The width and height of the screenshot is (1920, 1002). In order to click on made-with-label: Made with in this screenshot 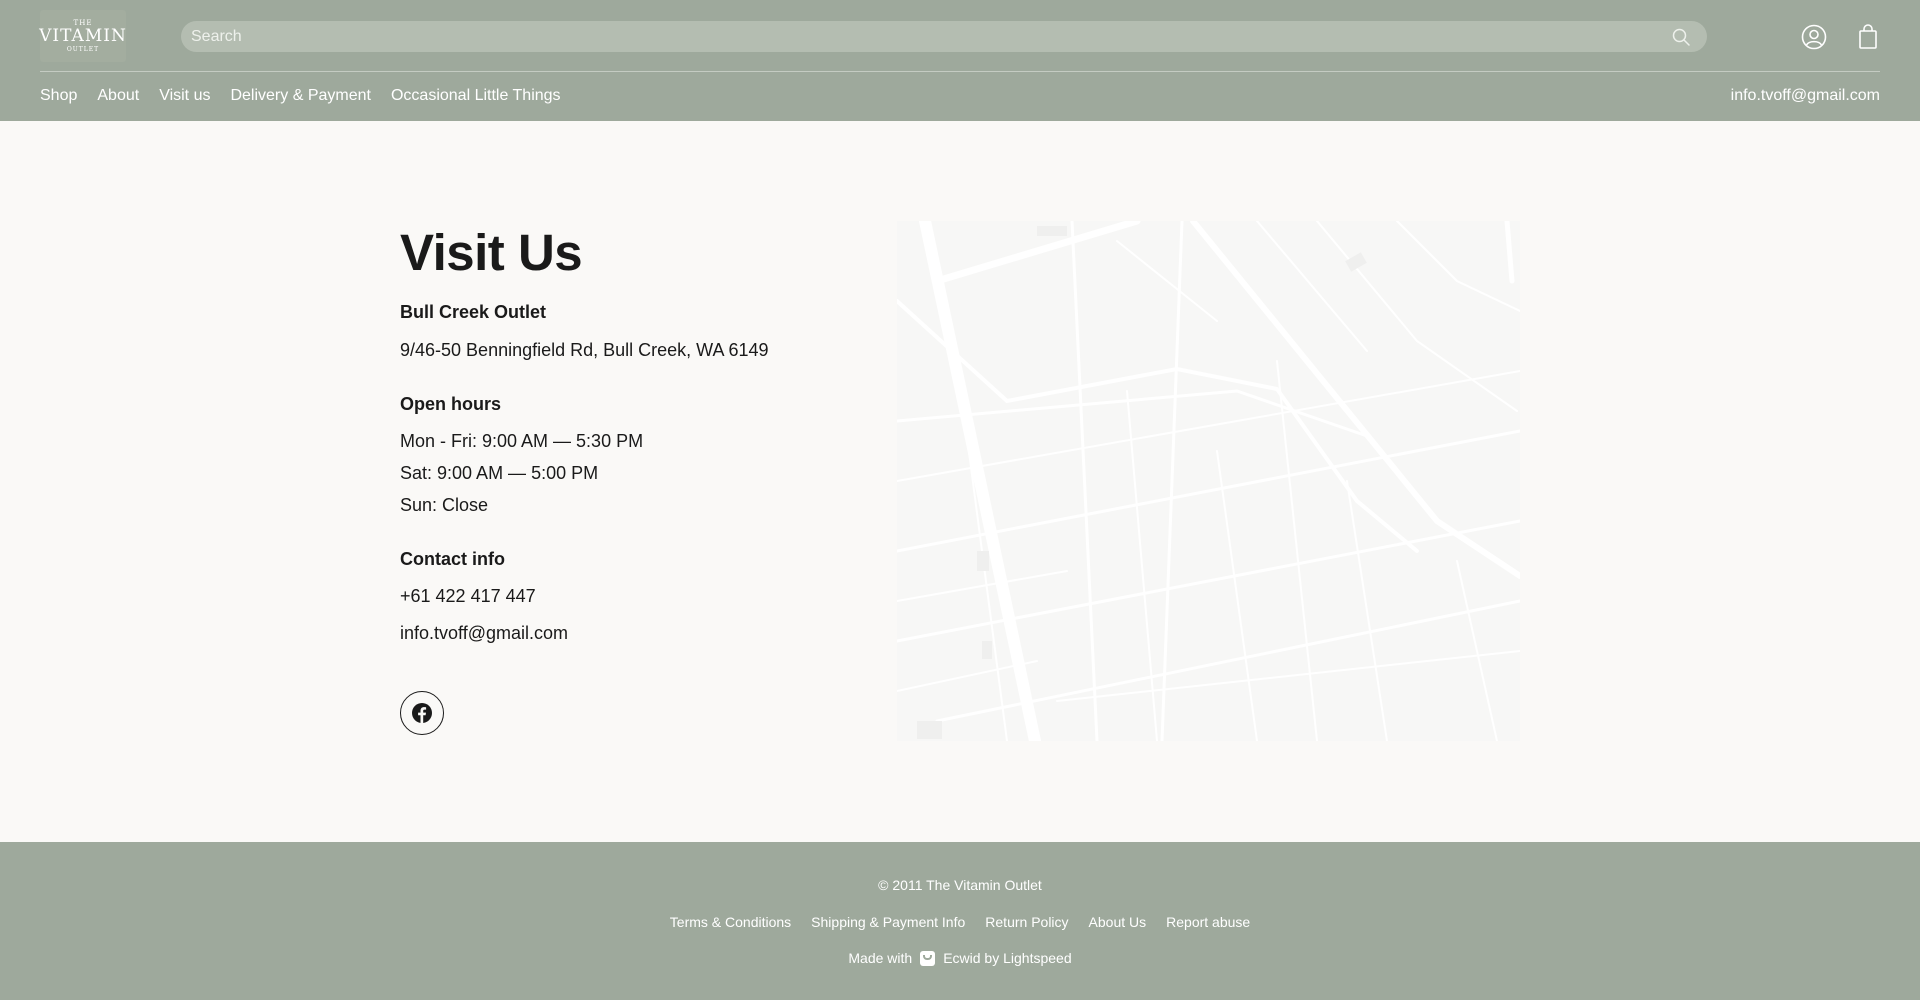, I will do `click(880, 958)`.